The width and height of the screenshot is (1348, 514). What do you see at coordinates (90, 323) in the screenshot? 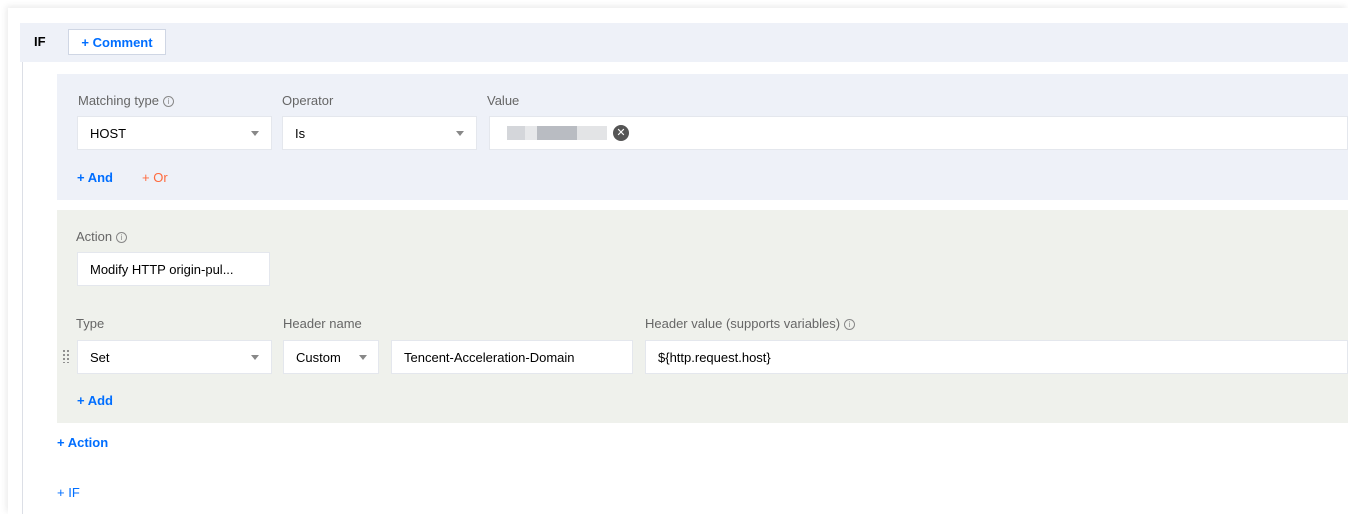
I see `type-label: Type` at bounding box center [90, 323].